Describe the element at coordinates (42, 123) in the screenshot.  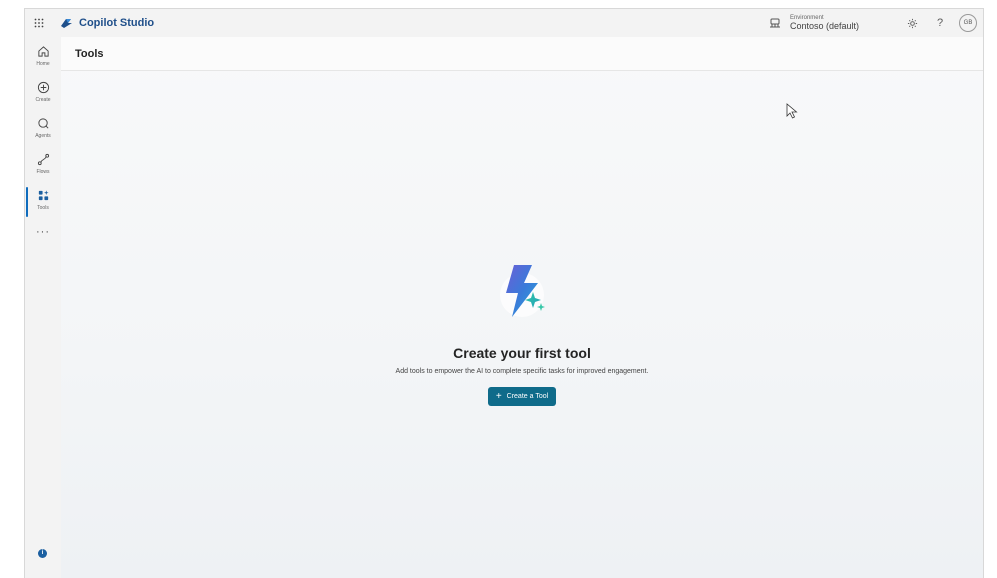
I see `agent-icon` at that location.